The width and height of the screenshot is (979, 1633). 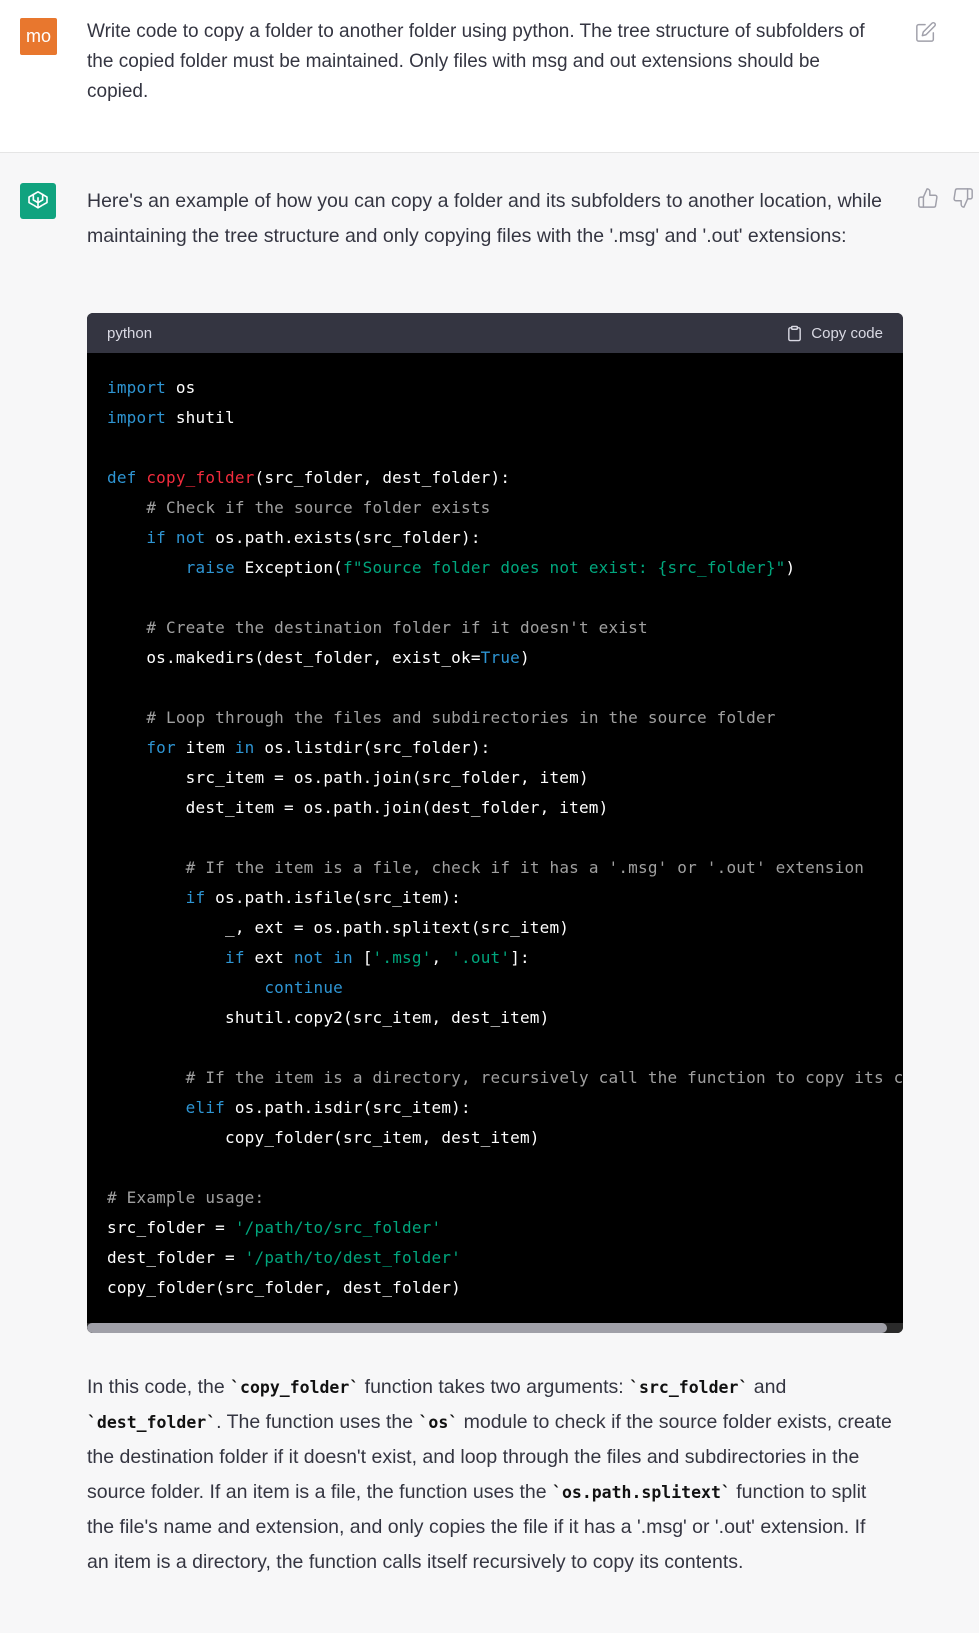 I want to click on code-token: '.out', so click(x=481, y=957).